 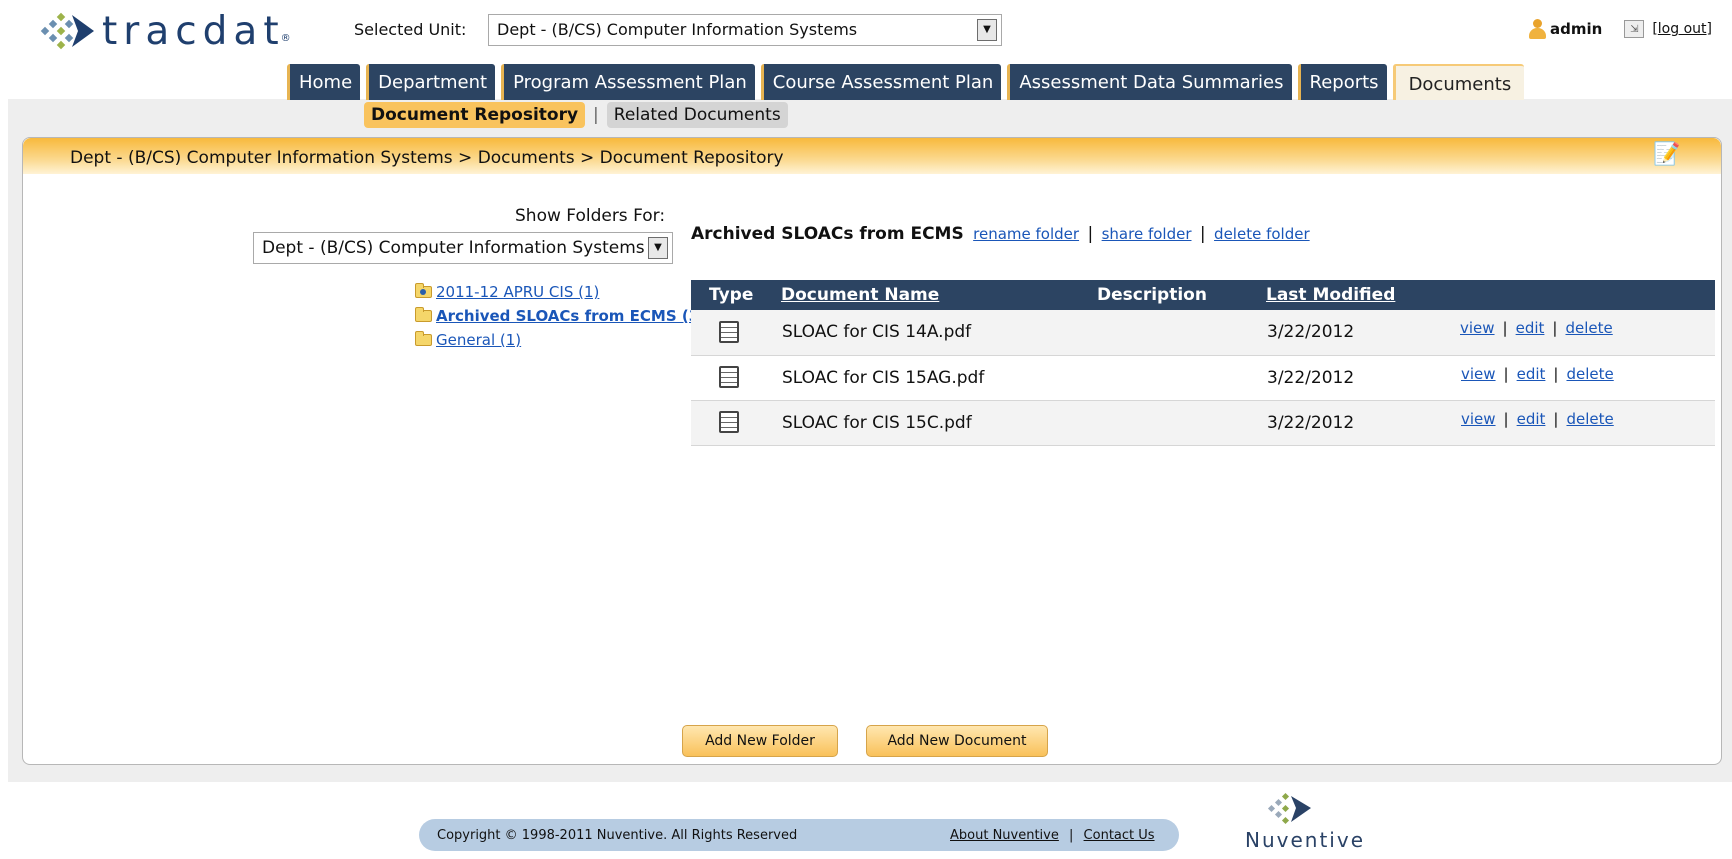 What do you see at coordinates (1147, 234) in the screenshot?
I see `share-folder-link: share folder` at bounding box center [1147, 234].